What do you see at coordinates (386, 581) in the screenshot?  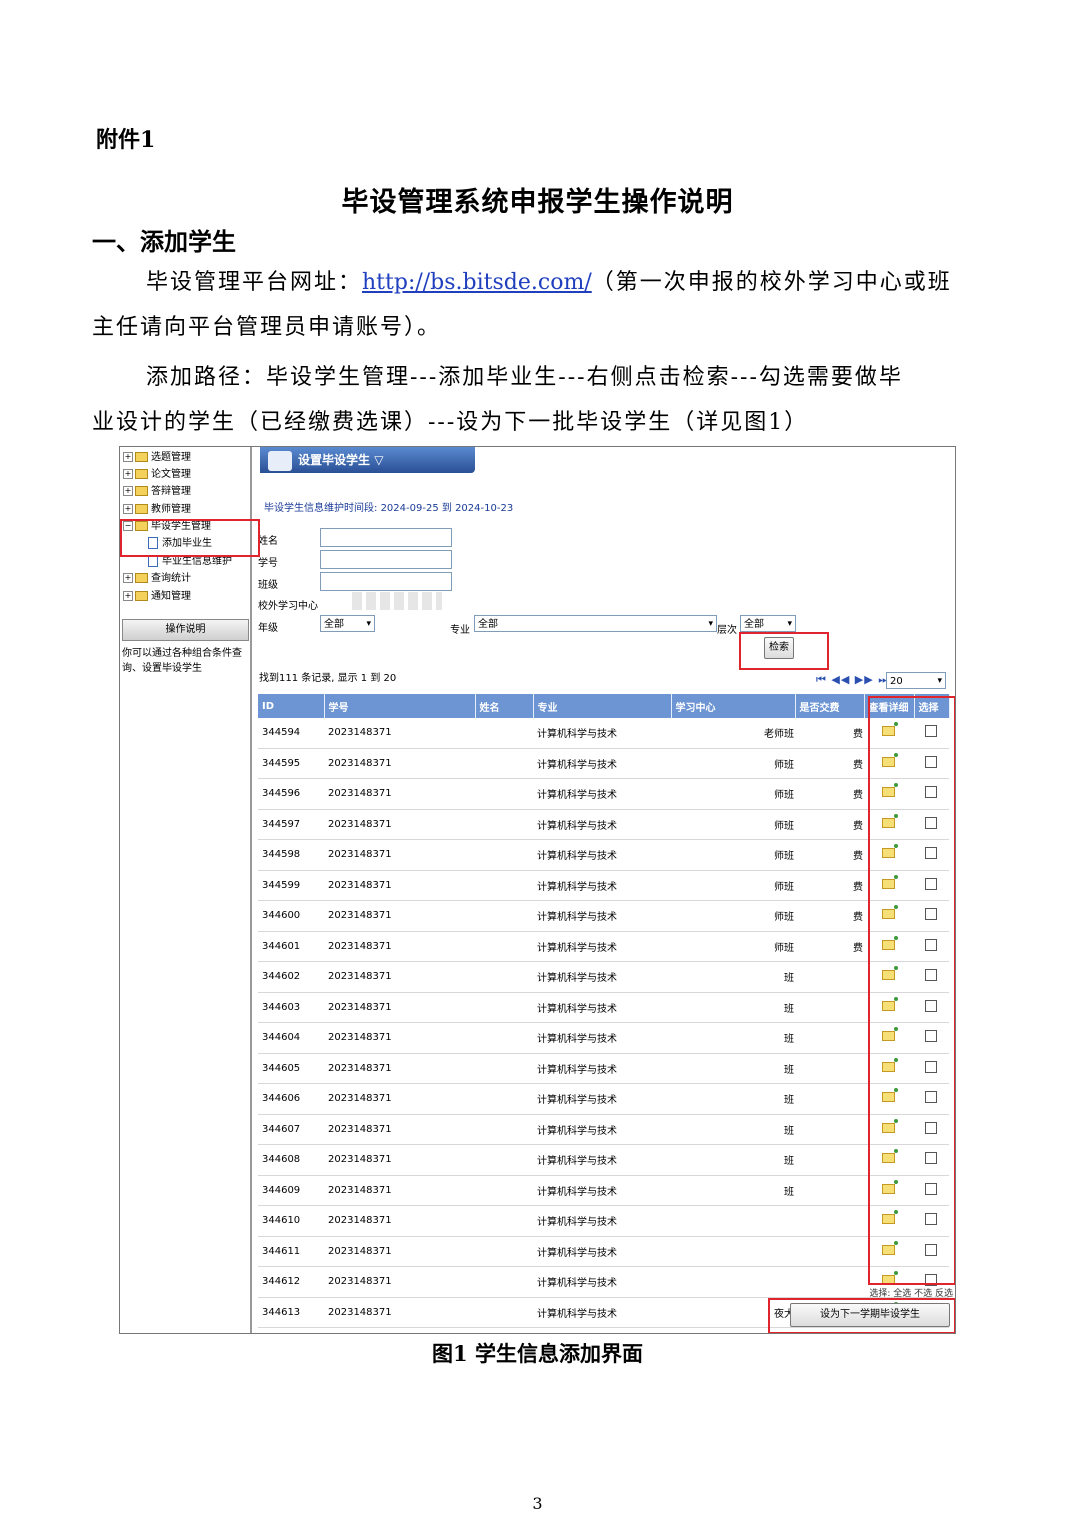 I see `class-input` at bounding box center [386, 581].